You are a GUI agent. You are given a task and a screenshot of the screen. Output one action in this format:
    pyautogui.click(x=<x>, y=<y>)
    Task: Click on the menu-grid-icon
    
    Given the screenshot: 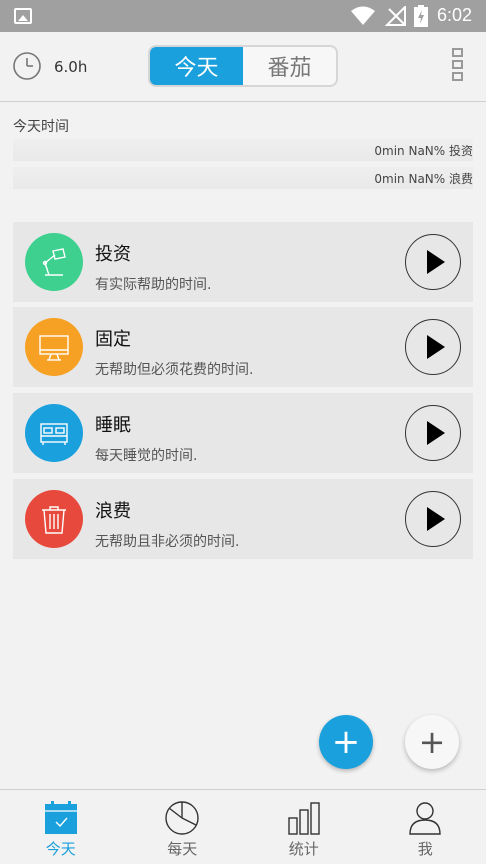 What is the action you would take?
    pyautogui.click(x=459, y=66)
    